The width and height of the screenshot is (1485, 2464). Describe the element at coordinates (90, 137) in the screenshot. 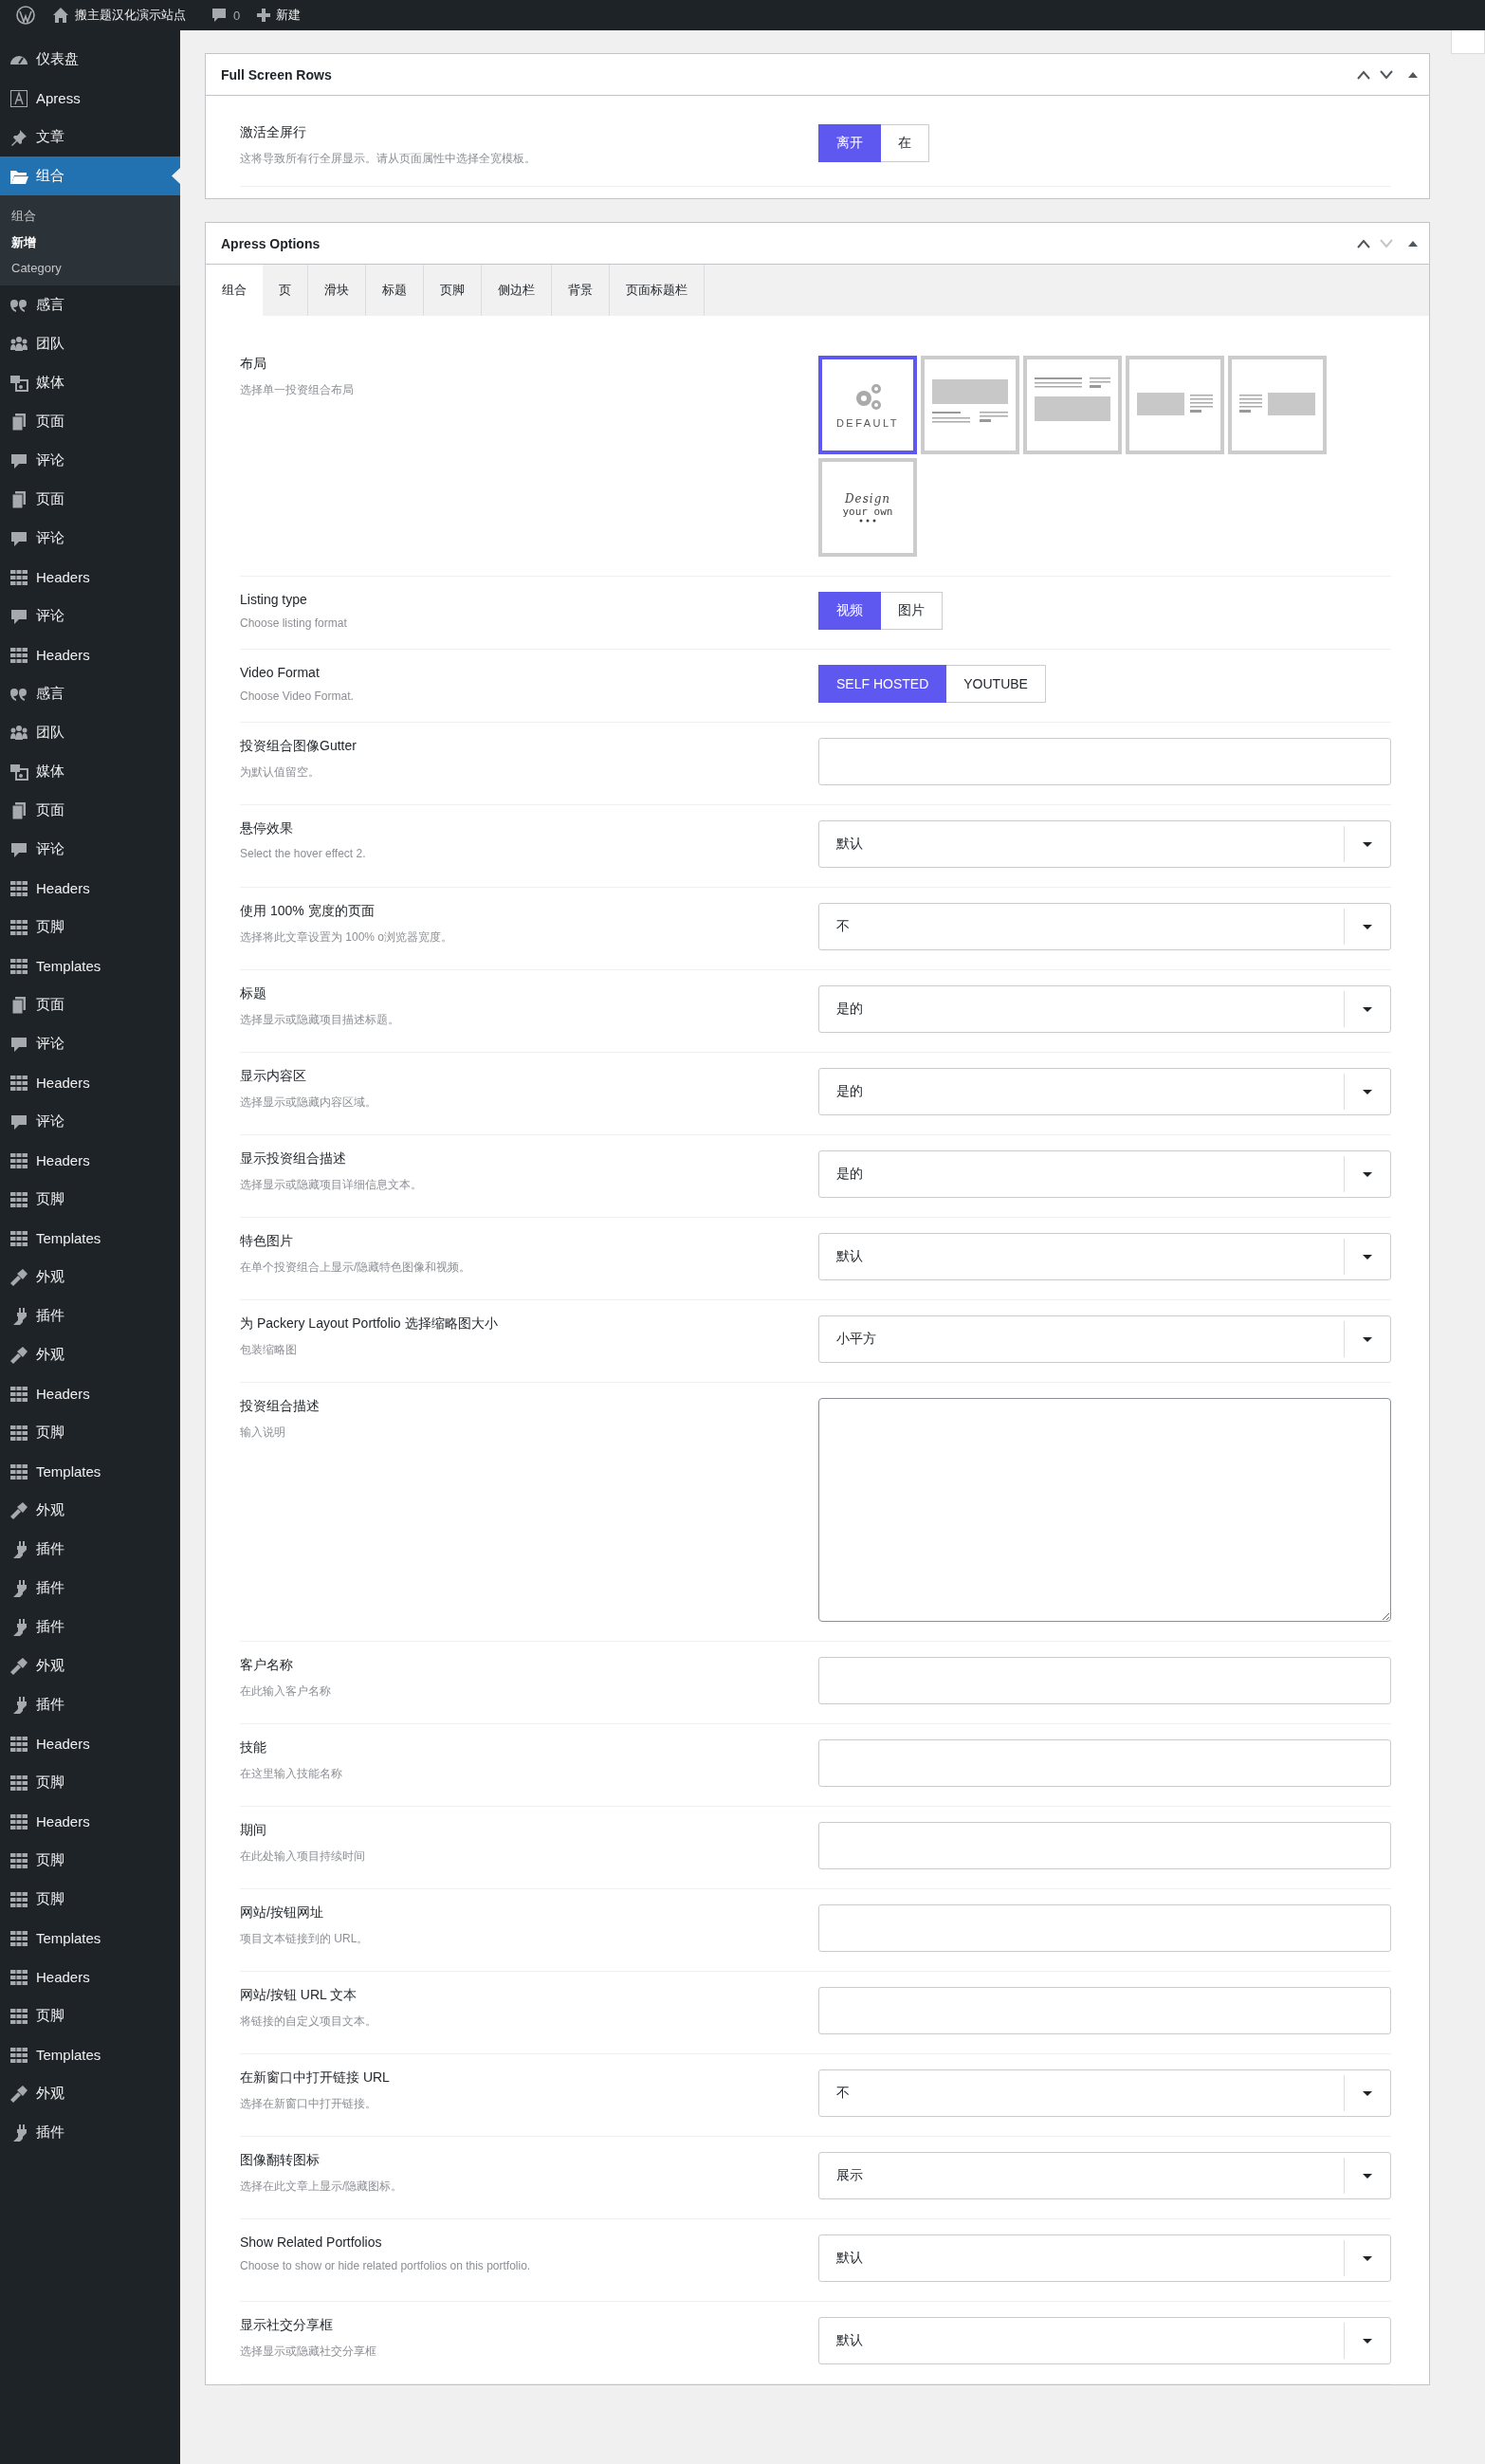

I see `sidebar-item: 文章` at that location.